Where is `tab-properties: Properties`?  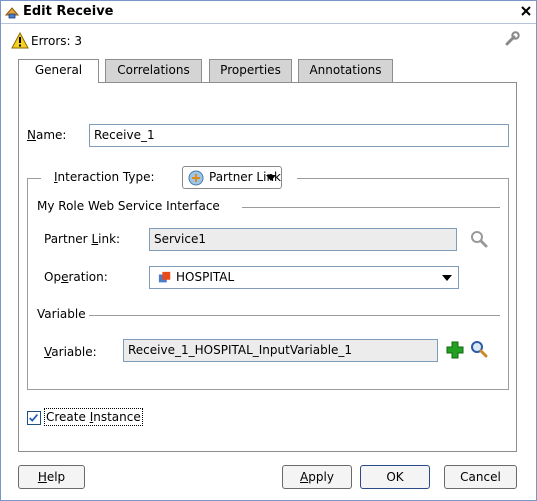 tab-properties: Properties is located at coordinates (250, 70).